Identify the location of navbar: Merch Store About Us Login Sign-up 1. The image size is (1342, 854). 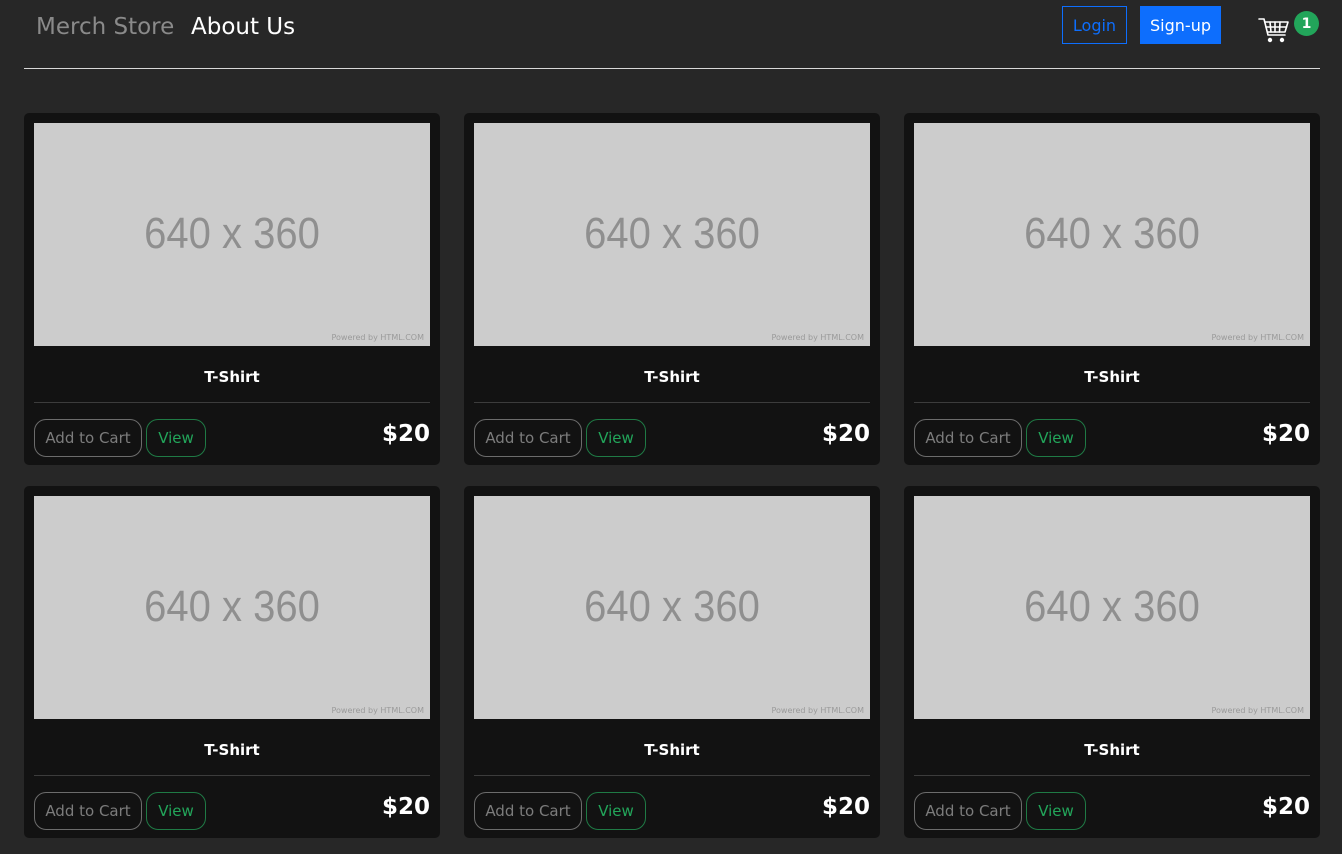
(672, 34).